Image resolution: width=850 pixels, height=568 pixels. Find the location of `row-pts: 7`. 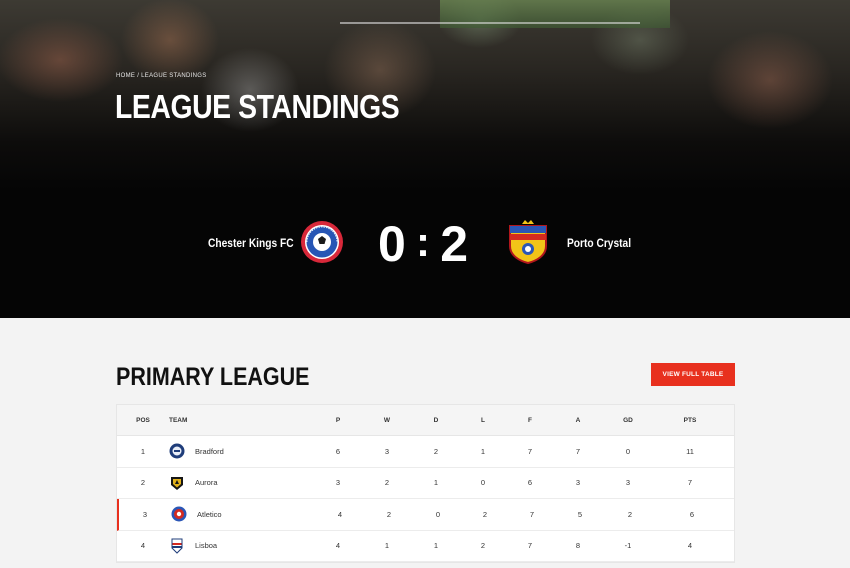

row-pts: 7 is located at coordinates (690, 483).